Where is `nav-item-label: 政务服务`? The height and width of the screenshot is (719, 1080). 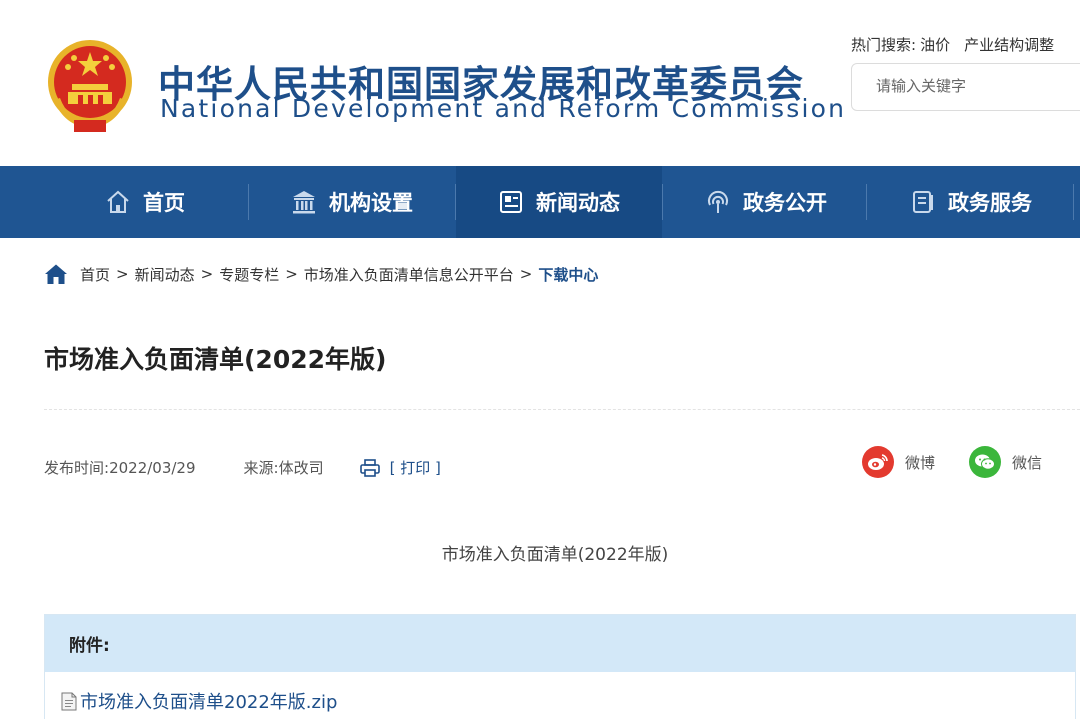 nav-item-label: 政务服务 is located at coordinates (990, 203).